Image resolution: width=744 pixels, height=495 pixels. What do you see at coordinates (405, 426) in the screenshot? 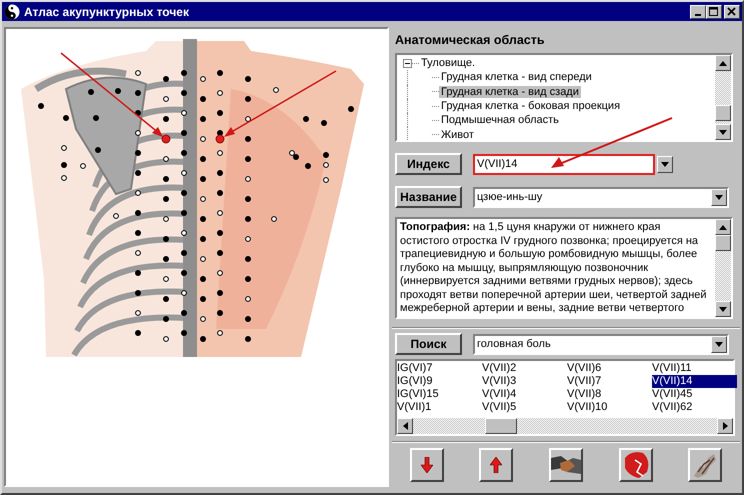
I see `scroll-left-icon` at bounding box center [405, 426].